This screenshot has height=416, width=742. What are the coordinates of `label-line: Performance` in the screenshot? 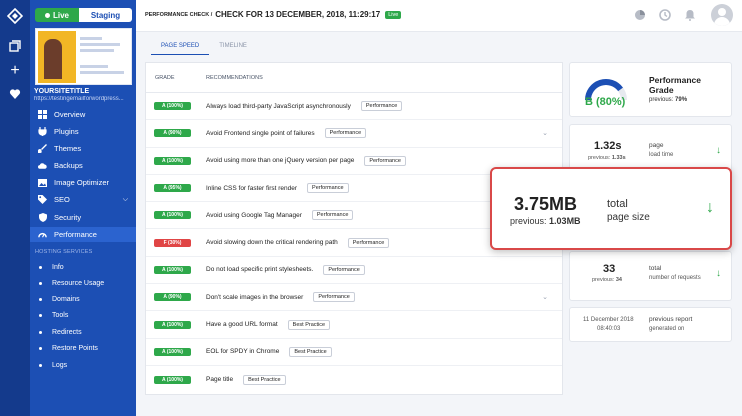 It's located at (675, 80).